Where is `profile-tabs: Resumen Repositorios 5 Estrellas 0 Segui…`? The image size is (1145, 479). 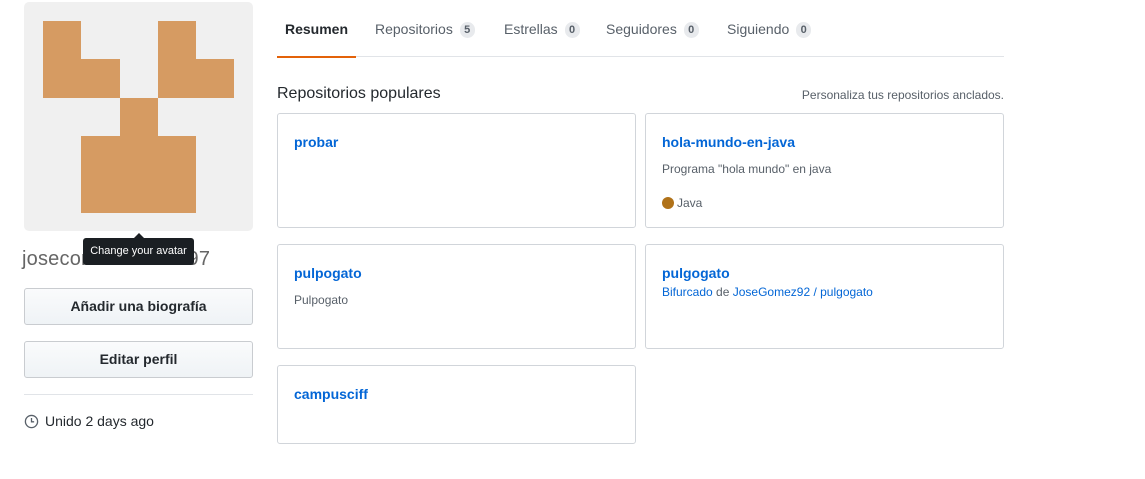
profile-tabs: Resumen Repositorios 5 Estrellas 0 Segui… is located at coordinates (640, 29).